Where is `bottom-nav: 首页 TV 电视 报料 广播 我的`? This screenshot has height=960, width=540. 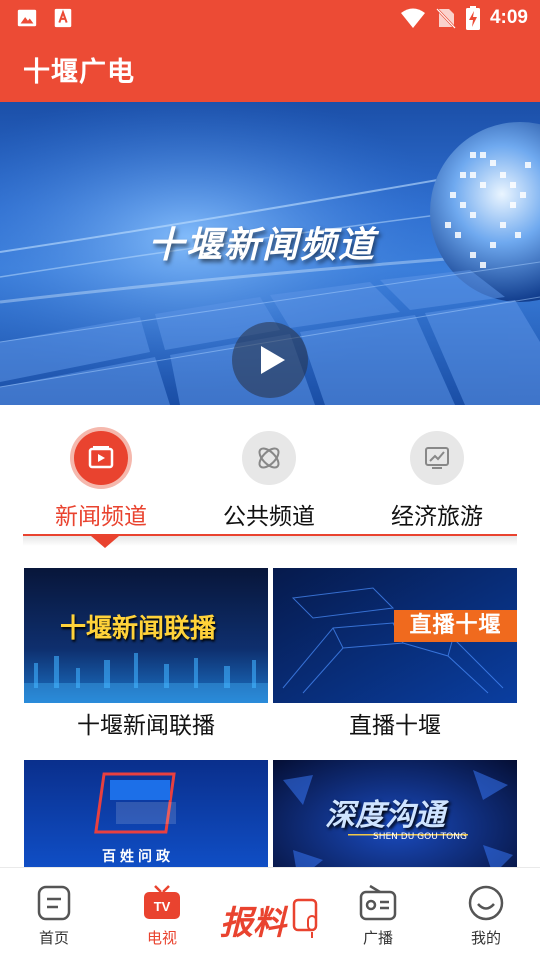 bottom-nav: 首页 TV 电视 报料 广播 我的 is located at coordinates (270, 913).